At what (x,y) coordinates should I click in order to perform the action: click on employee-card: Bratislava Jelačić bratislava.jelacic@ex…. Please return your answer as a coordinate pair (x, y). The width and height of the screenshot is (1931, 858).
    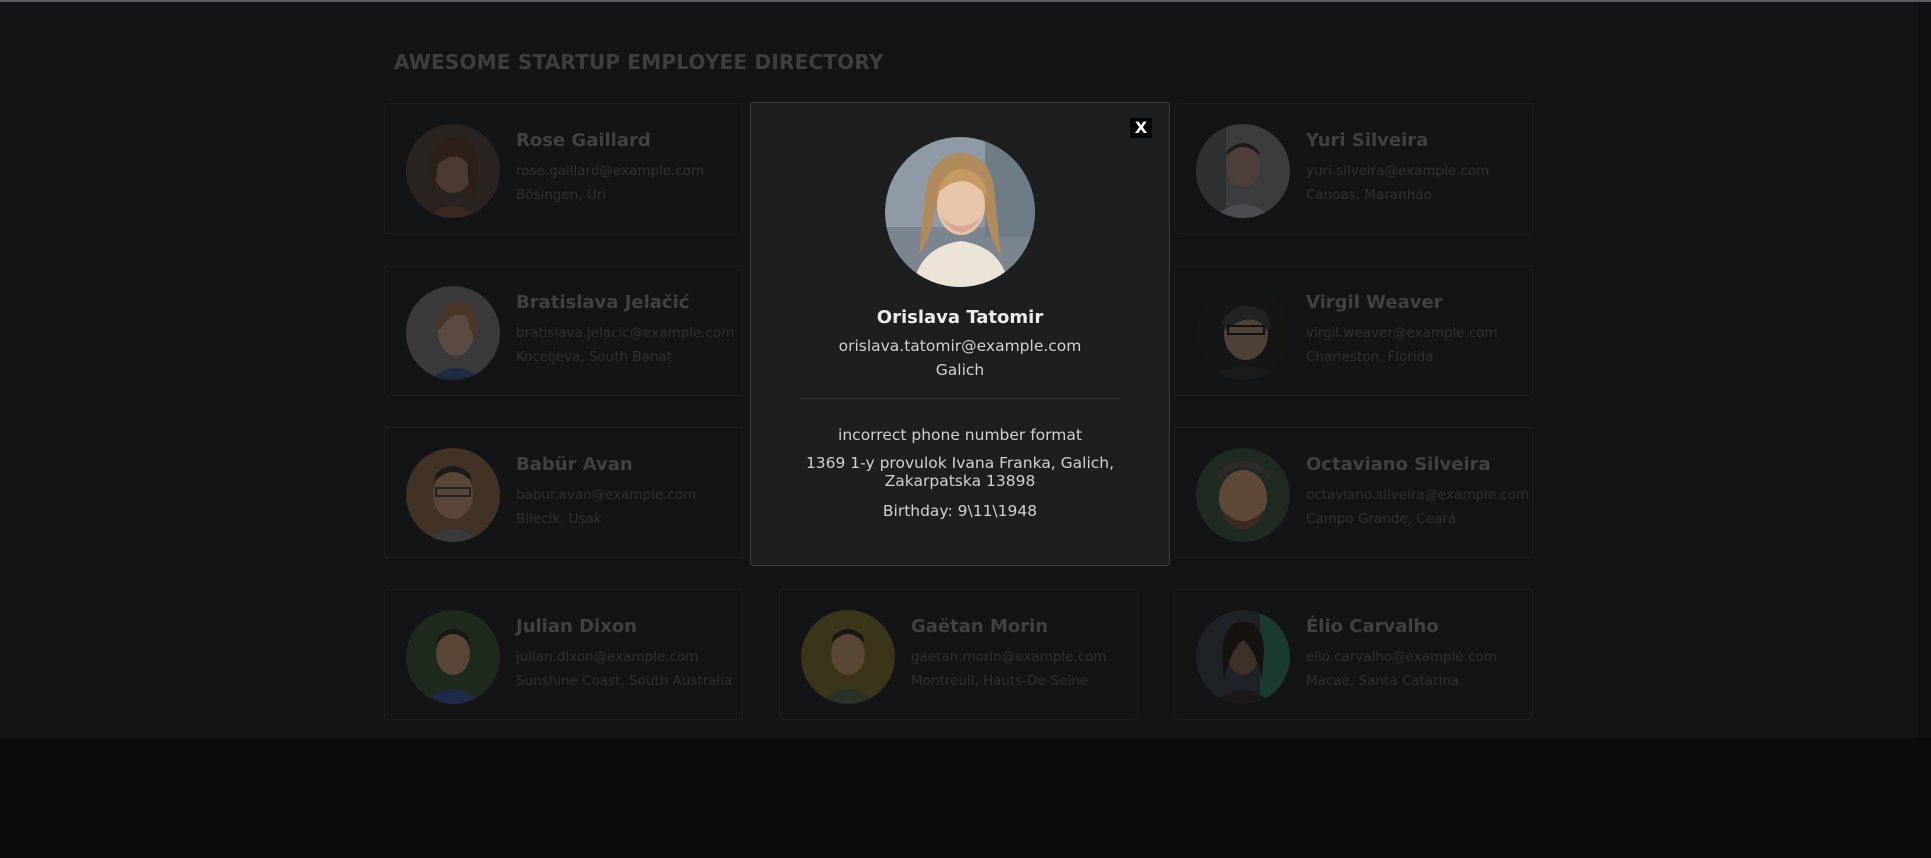
    Looking at the image, I should click on (563, 330).